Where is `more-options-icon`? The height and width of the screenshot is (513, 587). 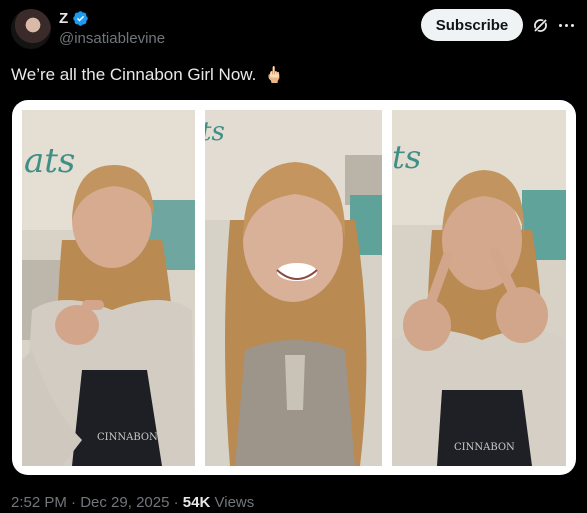 more-options-icon is located at coordinates (568, 25).